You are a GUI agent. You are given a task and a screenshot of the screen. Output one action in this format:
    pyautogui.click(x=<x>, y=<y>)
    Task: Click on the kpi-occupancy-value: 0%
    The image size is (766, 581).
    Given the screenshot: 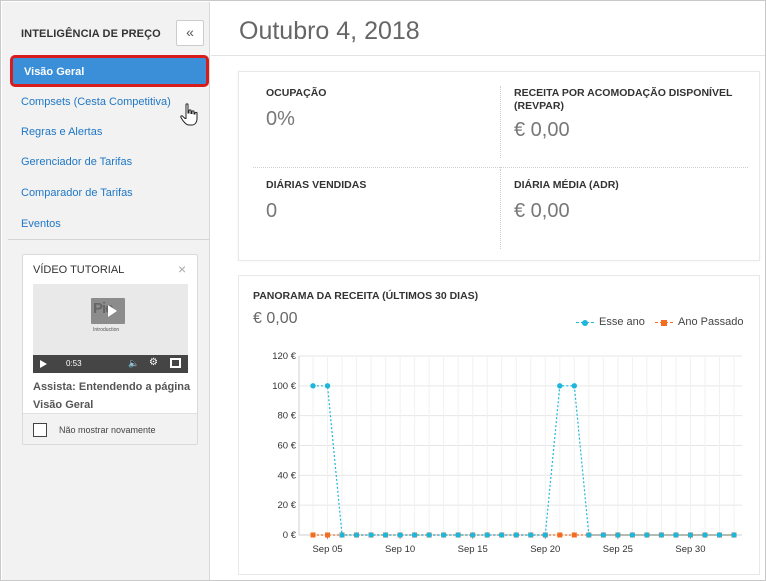 What is the action you would take?
    pyautogui.click(x=280, y=119)
    